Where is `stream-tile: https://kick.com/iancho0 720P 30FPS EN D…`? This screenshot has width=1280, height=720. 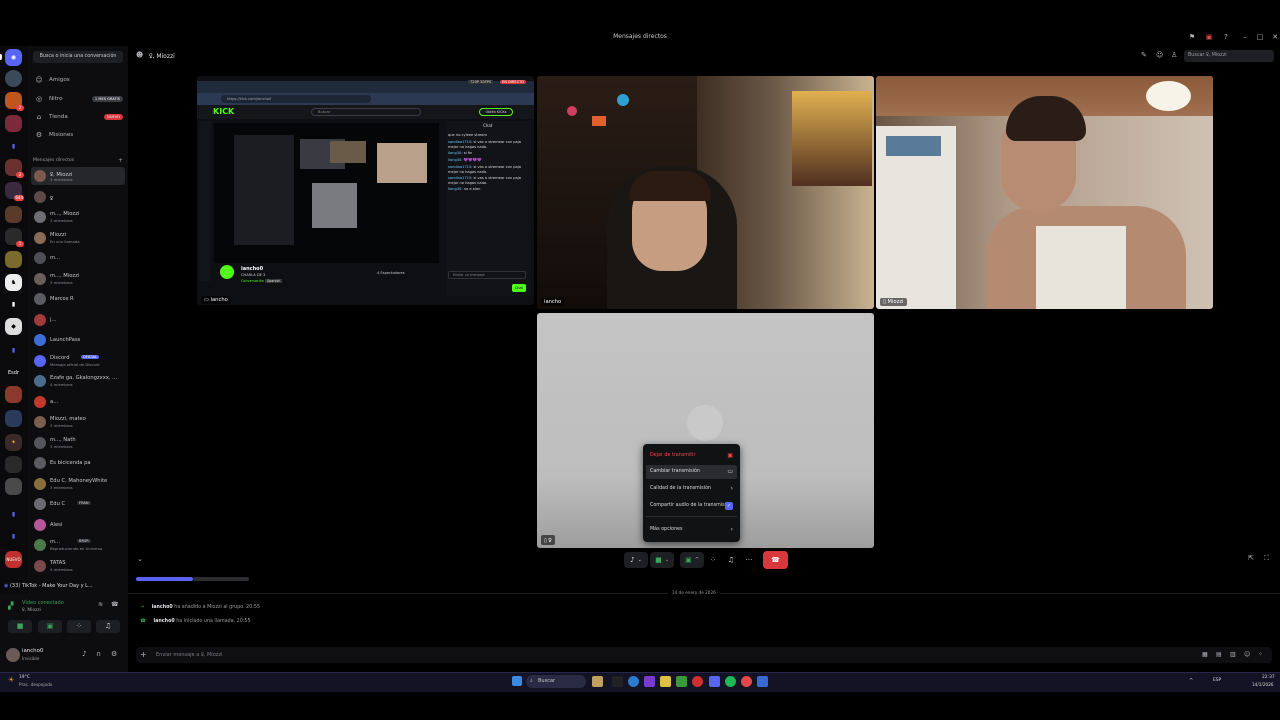 stream-tile: https://kick.com/iancho0 720P 30FPS EN D… is located at coordinates (365, 190).